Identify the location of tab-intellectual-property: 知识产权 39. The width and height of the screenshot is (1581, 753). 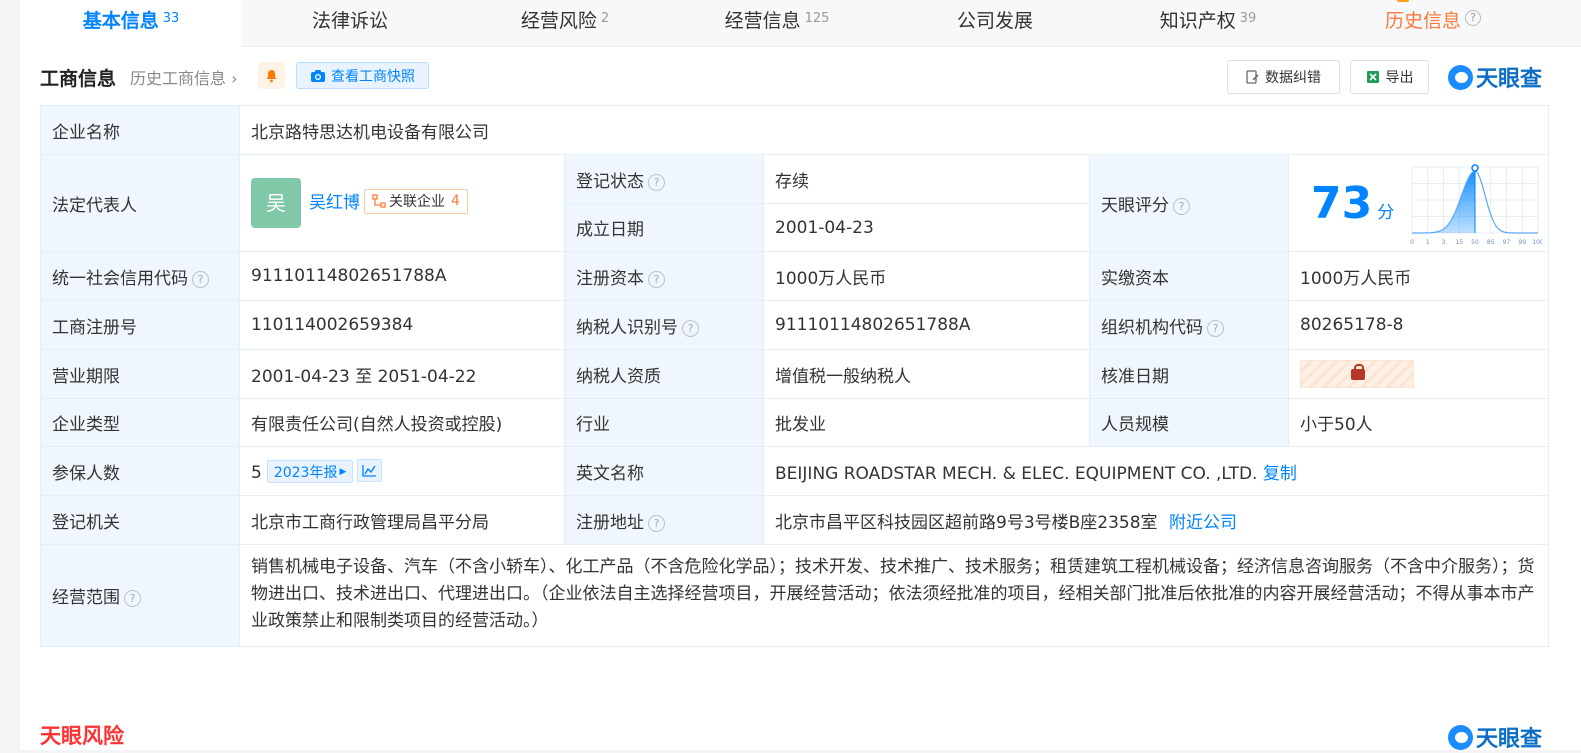
(1208, 23).